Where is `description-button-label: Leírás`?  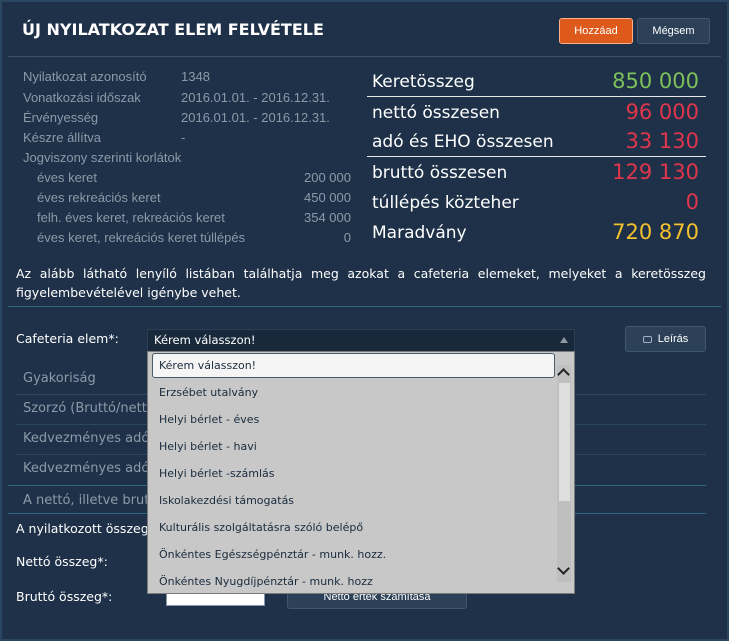 description-button-label: Leírás is located at coordinates (673, 339).